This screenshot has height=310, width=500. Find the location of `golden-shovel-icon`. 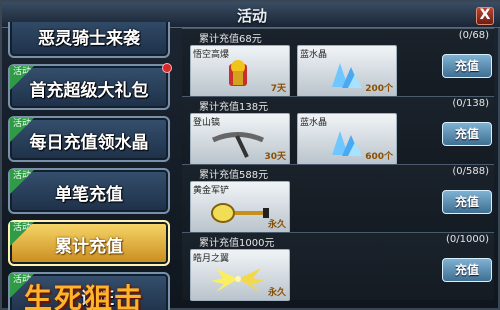

golden-shovel-icon is located at coordinates (240, 213).